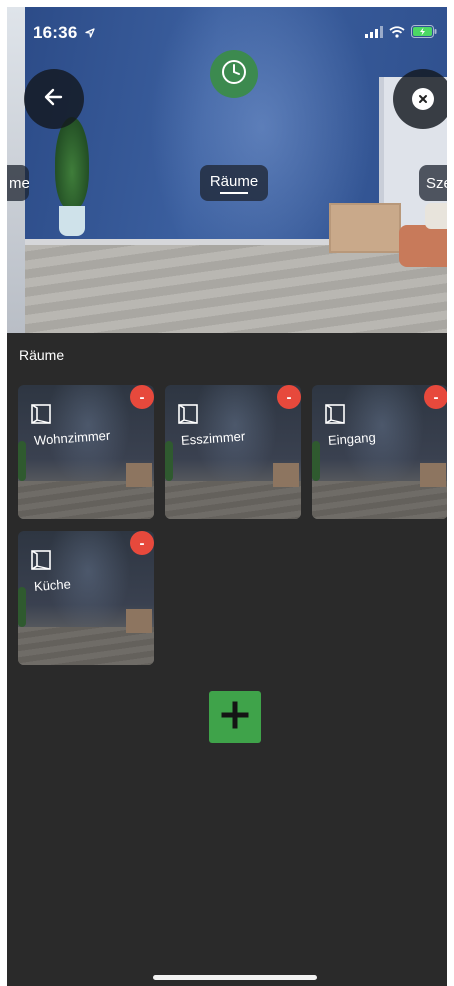 The height and width of the screenshot is (986, 454). What do you see at coordinates (234, 192) in the screenshot?
I see `tab-active-underline` at bounding box center [234, 192].